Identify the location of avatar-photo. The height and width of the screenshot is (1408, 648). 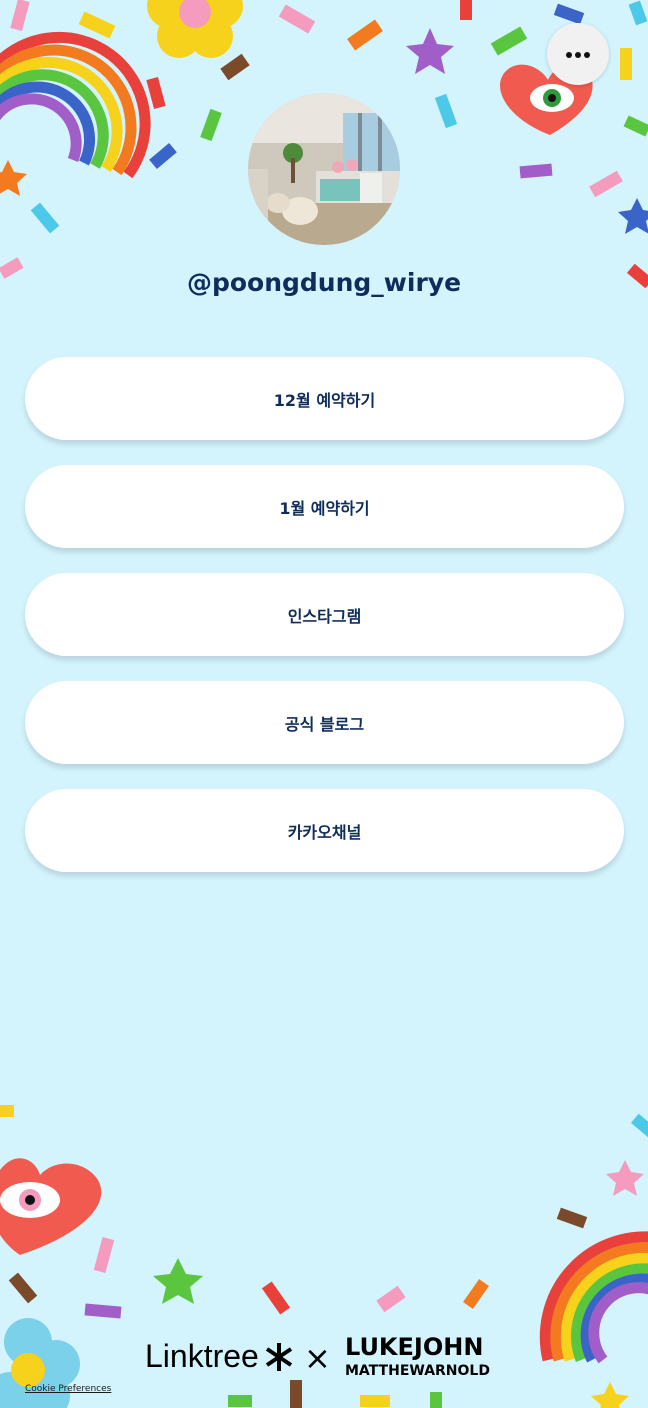
(324, 169).